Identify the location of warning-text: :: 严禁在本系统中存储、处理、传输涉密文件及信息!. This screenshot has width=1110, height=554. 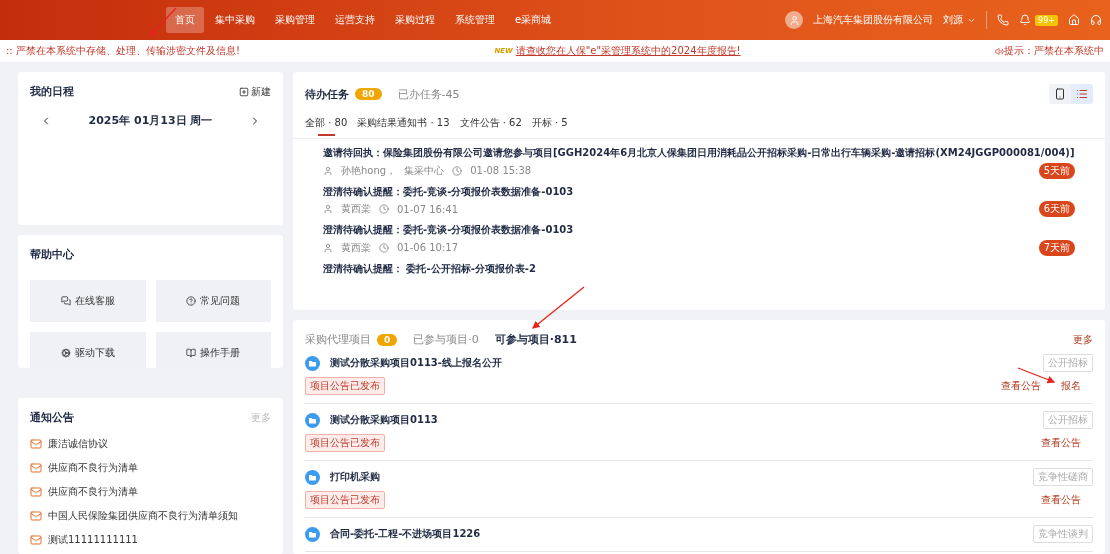
(123, 51).